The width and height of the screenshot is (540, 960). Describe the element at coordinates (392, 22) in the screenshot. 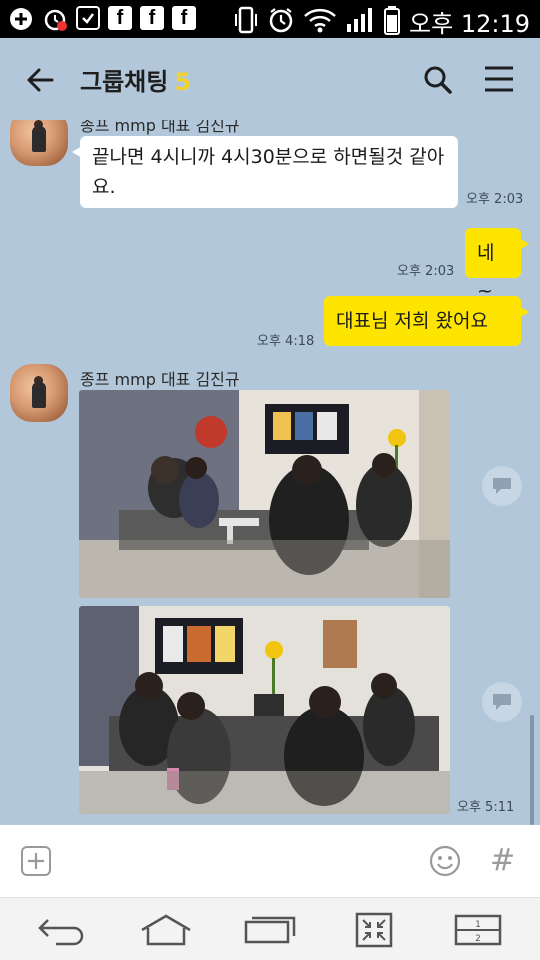

I see `battery-icon` at that location.